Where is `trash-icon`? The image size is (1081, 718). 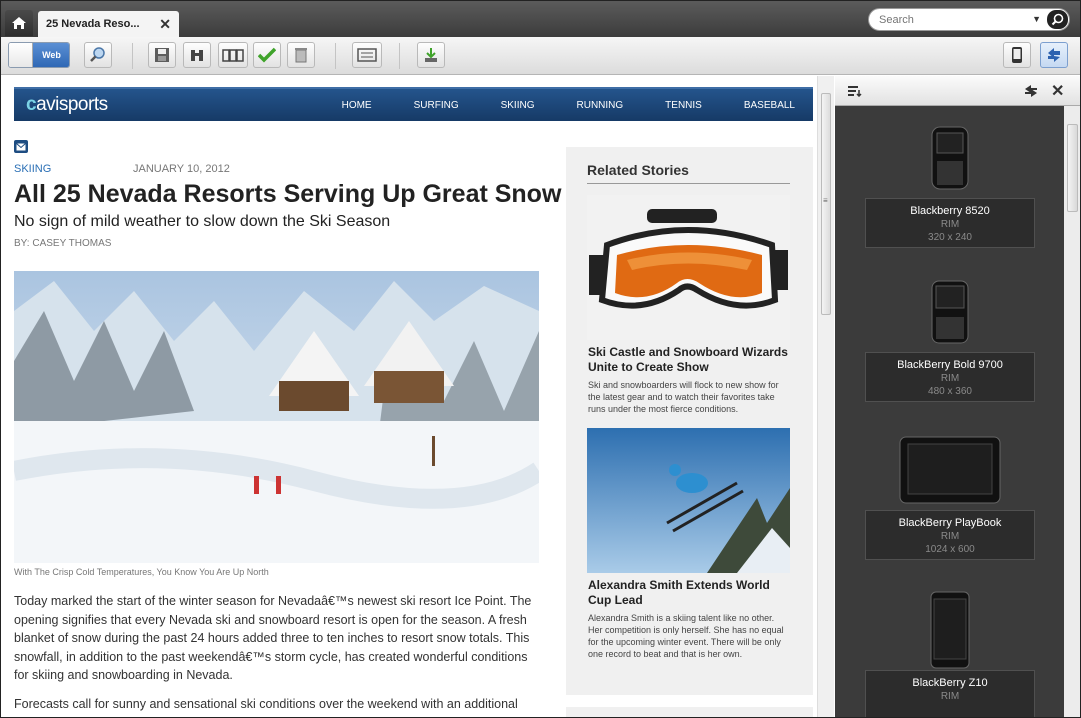
trash-icon is located at coordinates (301, 55).